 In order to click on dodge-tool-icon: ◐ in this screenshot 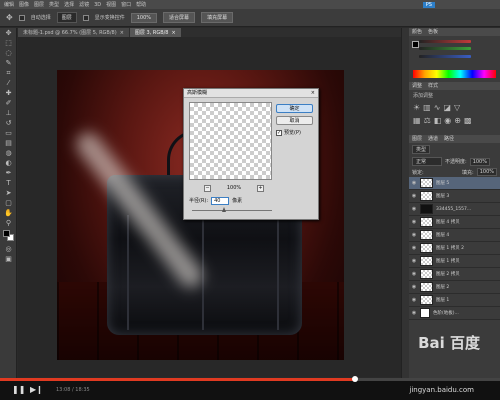, I will do `click(8, 163)`.